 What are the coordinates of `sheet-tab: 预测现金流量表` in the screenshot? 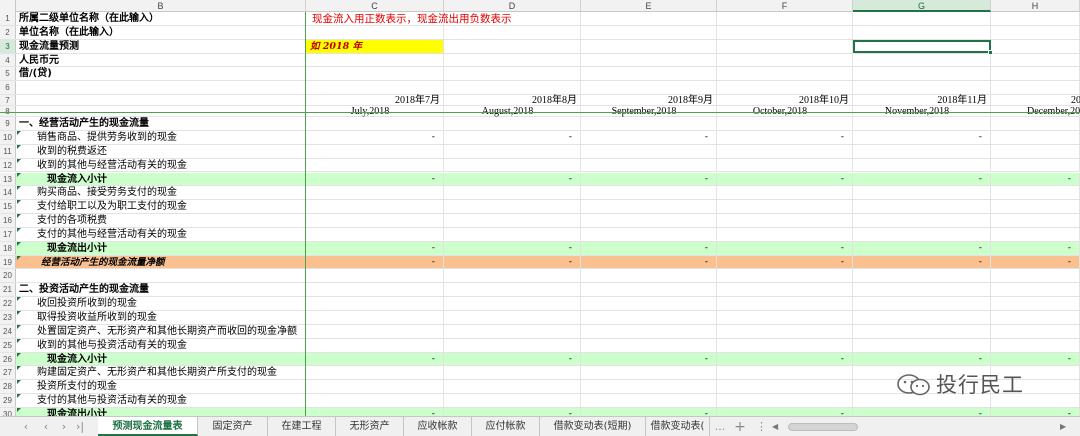 It's located at (148, 426).